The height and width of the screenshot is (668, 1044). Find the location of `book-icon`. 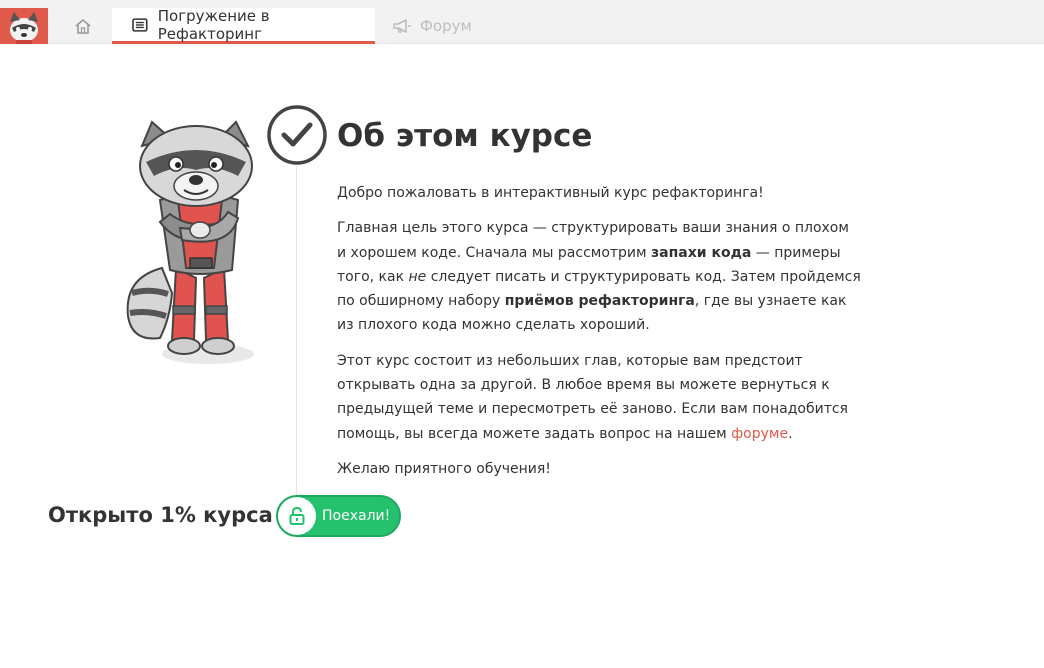

book-icon is located at coordinates (140, 24).